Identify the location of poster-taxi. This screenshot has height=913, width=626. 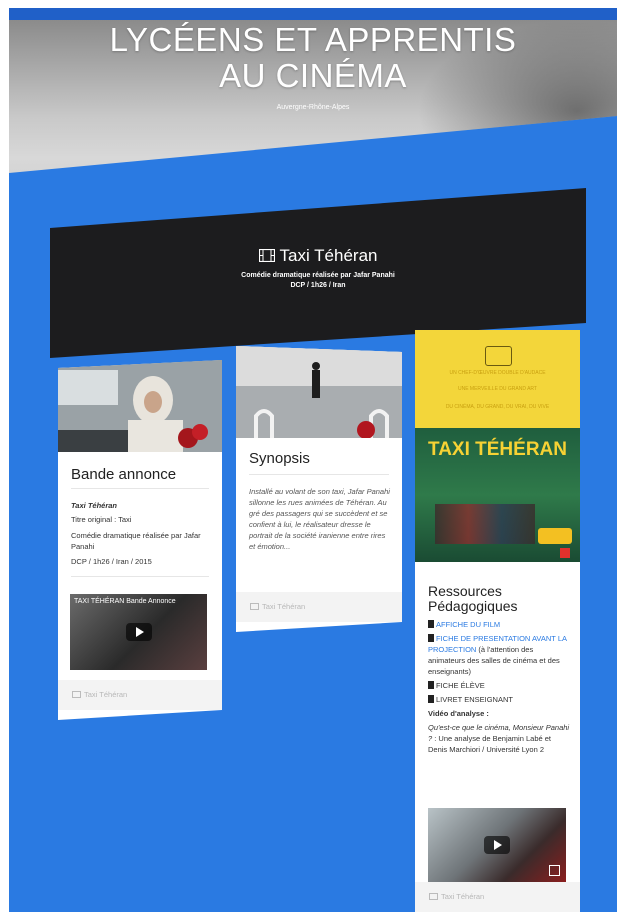
(555, 536).